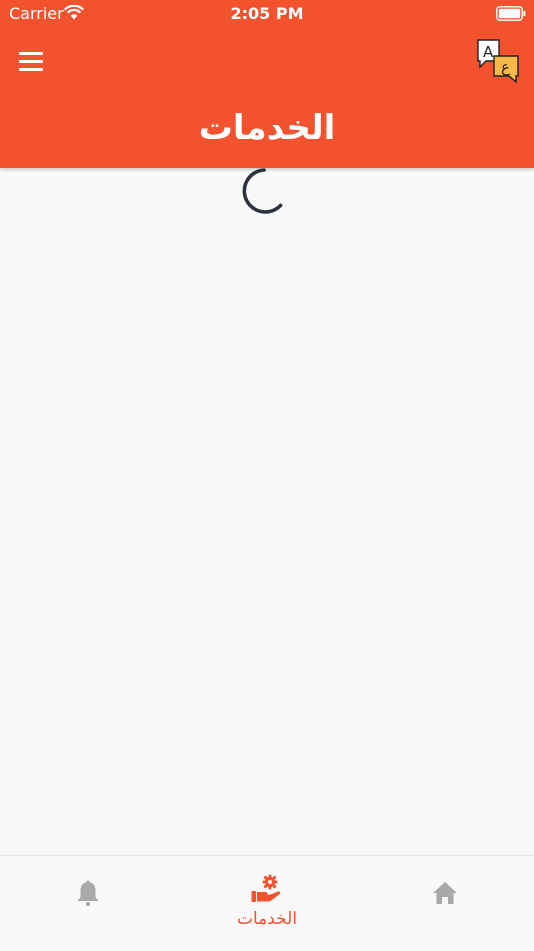  I want to click on status-bar: Carrier 2:05 PM, so click(267, 14).